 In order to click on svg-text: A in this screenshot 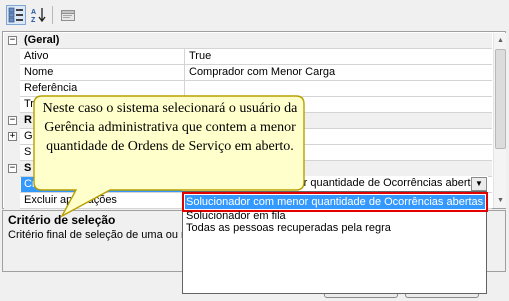, I will do `click(33, 12)`.